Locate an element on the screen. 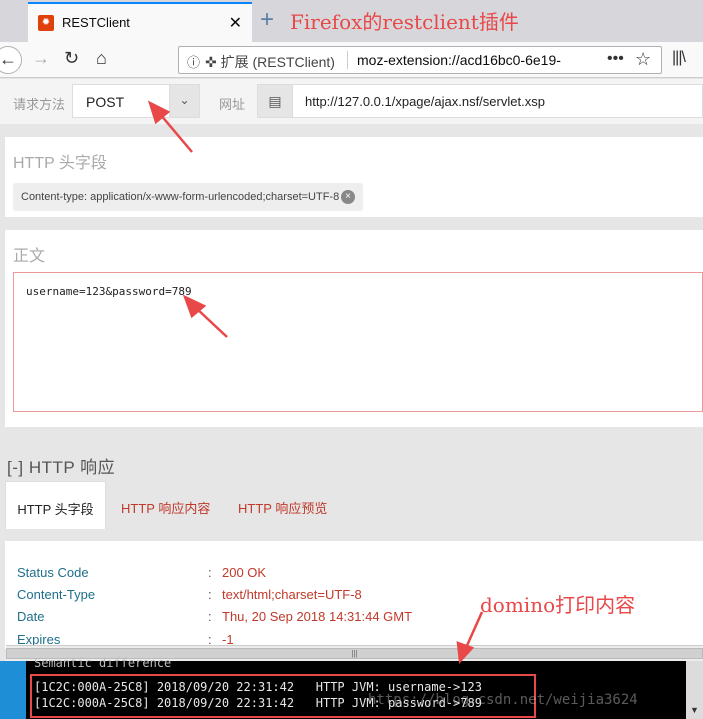  arrow-method-line is located at coordinates (176, 133).